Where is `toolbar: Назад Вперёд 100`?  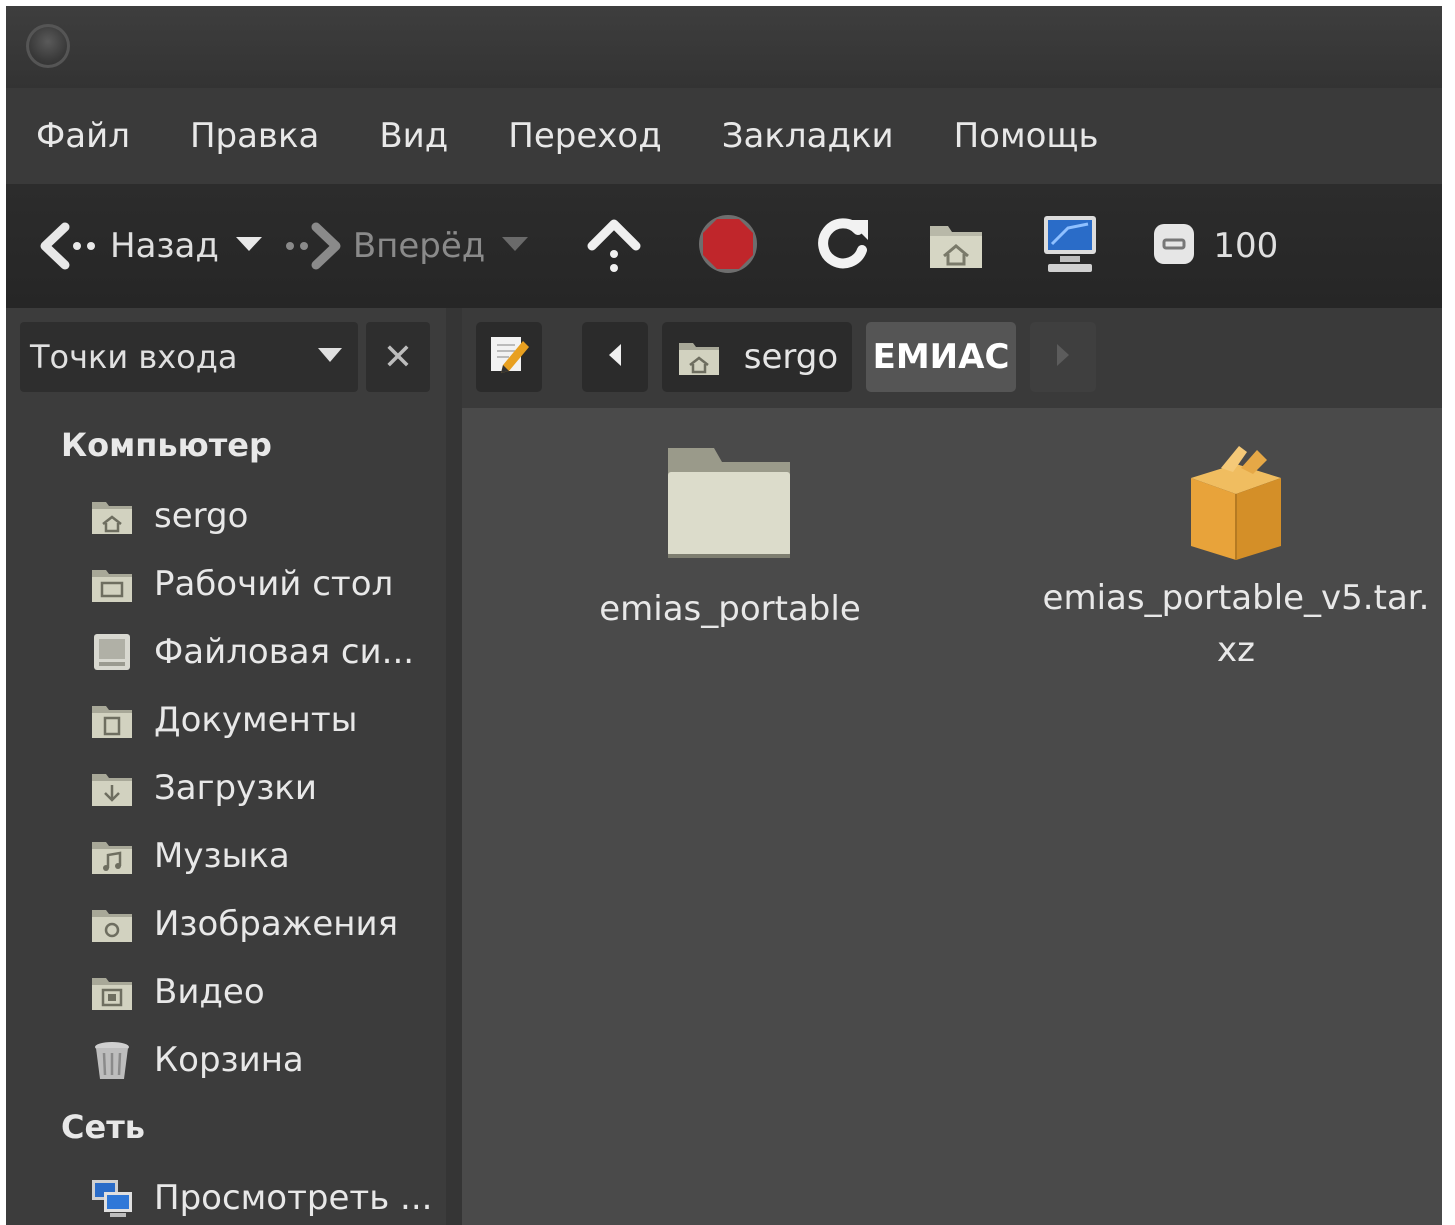
toolbar: Назад Вперёд 100 is located at coordinates (724, 246).